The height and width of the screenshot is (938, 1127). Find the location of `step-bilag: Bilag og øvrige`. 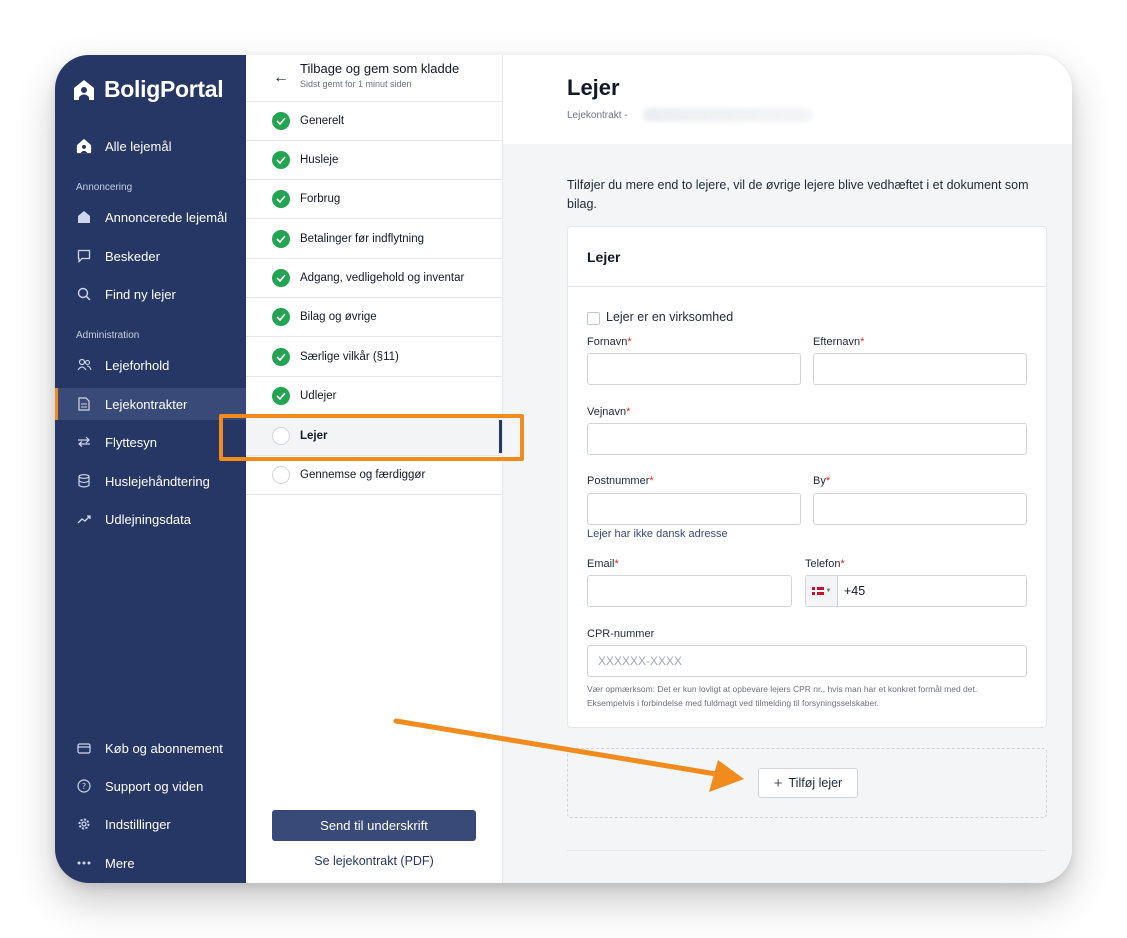

step-bilag: Bilag og øvrige is located at coordinates (374, 317).